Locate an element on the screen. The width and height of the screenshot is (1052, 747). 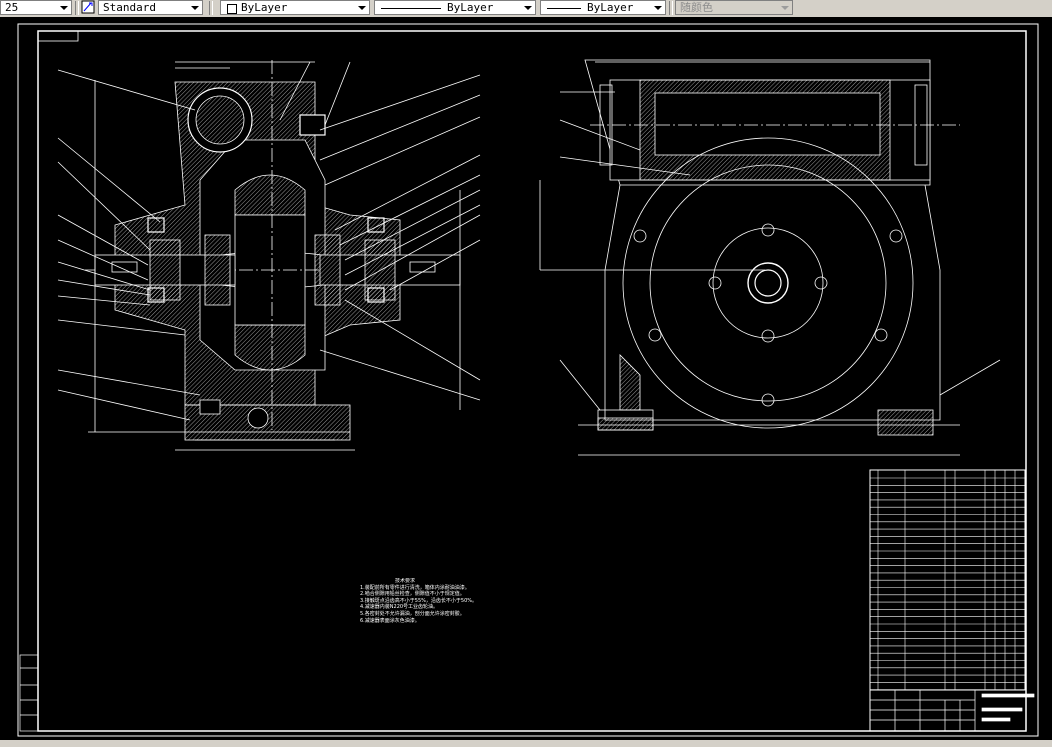
plot-style-value: 随颜色 is located at coordinates (696, 7).